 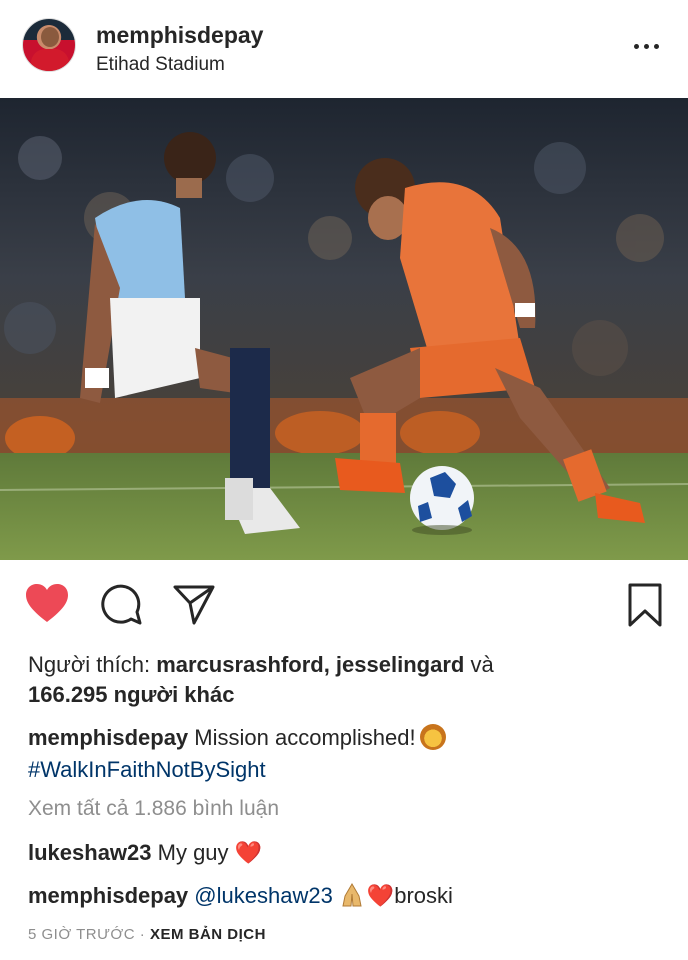 I want to click on likes-prefix: Người thích:, so click(x=92, y=664).